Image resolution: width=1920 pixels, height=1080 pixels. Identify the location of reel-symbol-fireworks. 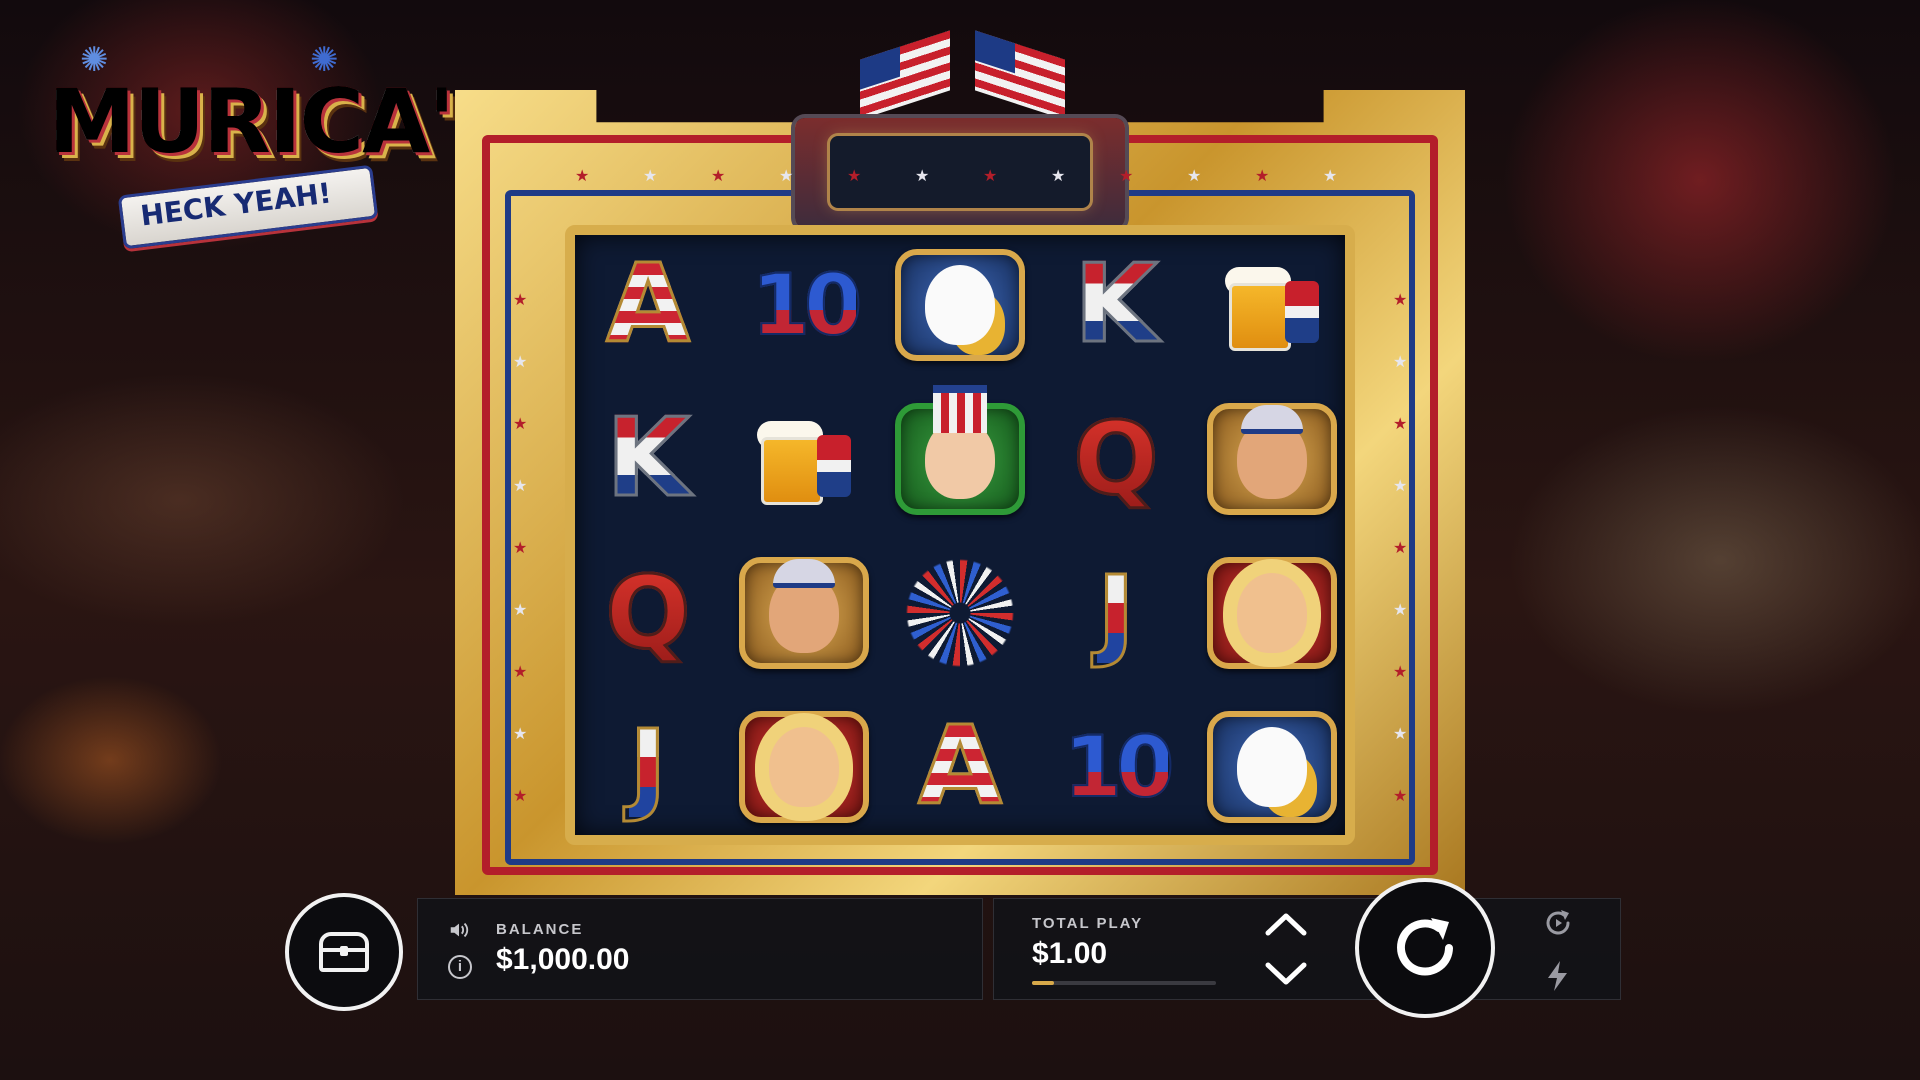
(960, 613).